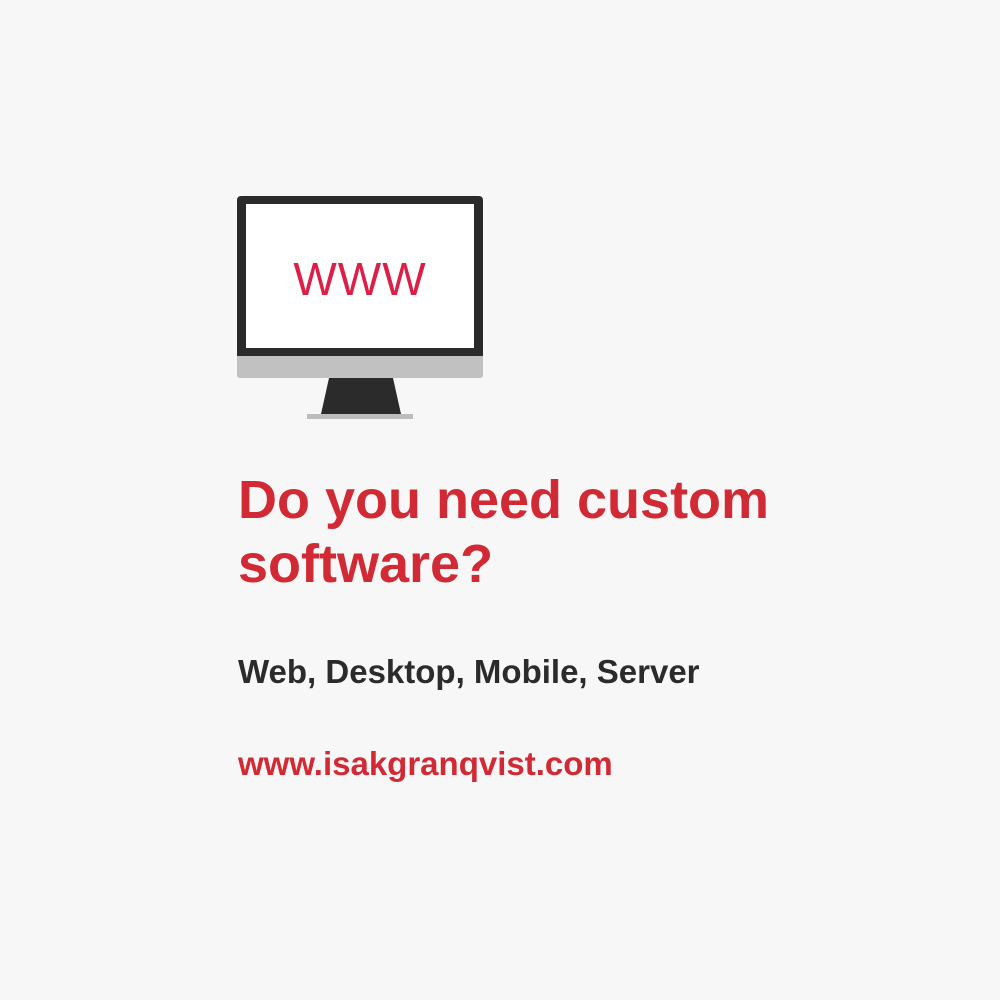  What do you see at coordinates (361, 396) in the screenshot?
I see `monitor-stand` at bounding box center [361, 396].